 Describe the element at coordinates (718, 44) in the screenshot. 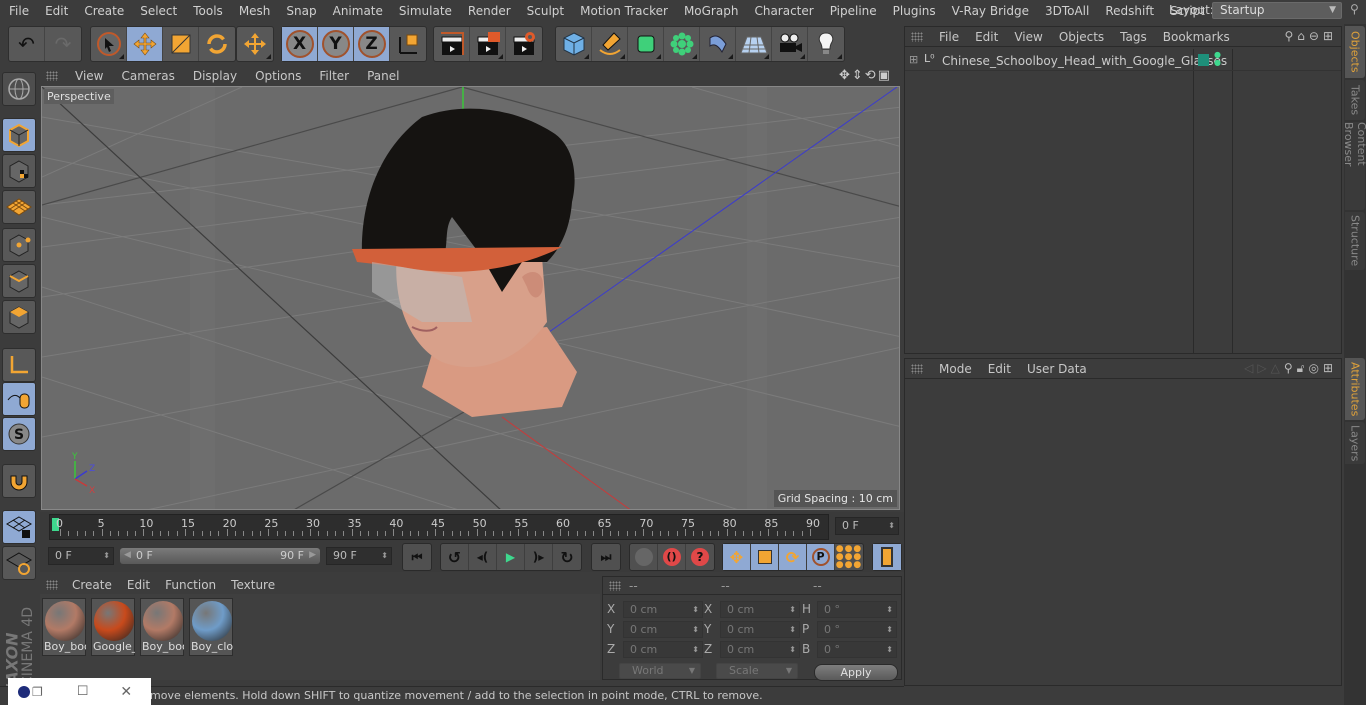

I see `deformer-button` at that location.